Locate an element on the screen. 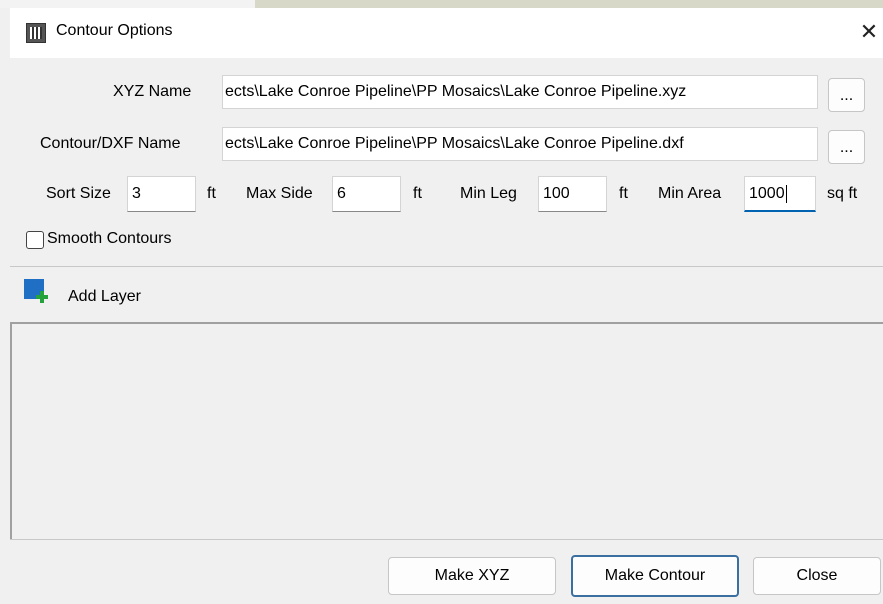 This screenshot has width=883, height=604. max-side-unit: ft is located at coordinates (417, 193).